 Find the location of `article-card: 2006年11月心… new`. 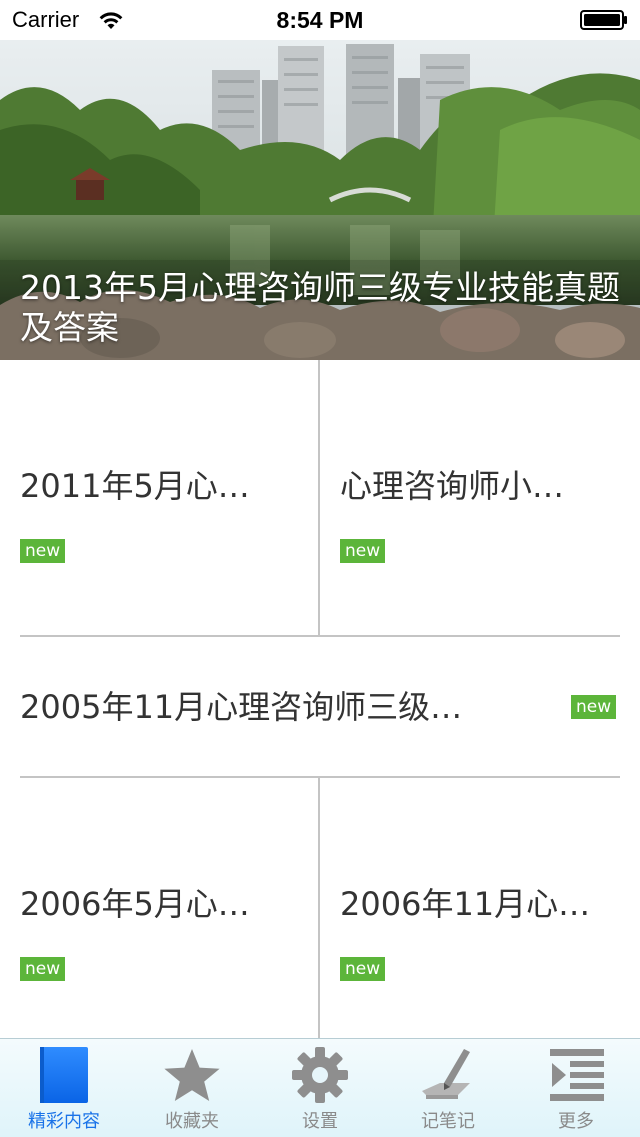

article-card: 2006年11月心… new is located at coordinates (480, 908).